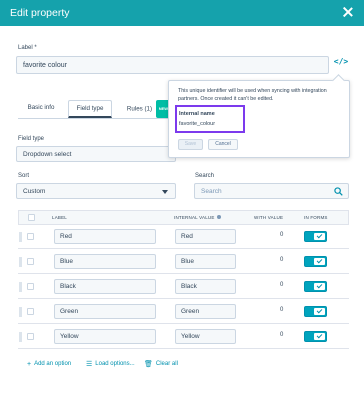  Describe the element at coordinates (197, 114) in the screenshot. I see `internal-name-label: Internal name` at that location.